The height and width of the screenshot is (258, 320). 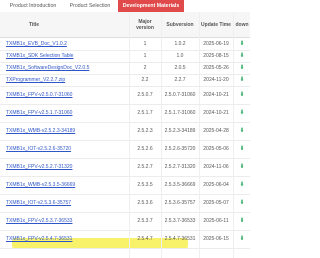 What do you see at coordinates (90, 6) in the screenshot?
I see `tab-product-selection: Product Selection` at bounding box center [90, 6].